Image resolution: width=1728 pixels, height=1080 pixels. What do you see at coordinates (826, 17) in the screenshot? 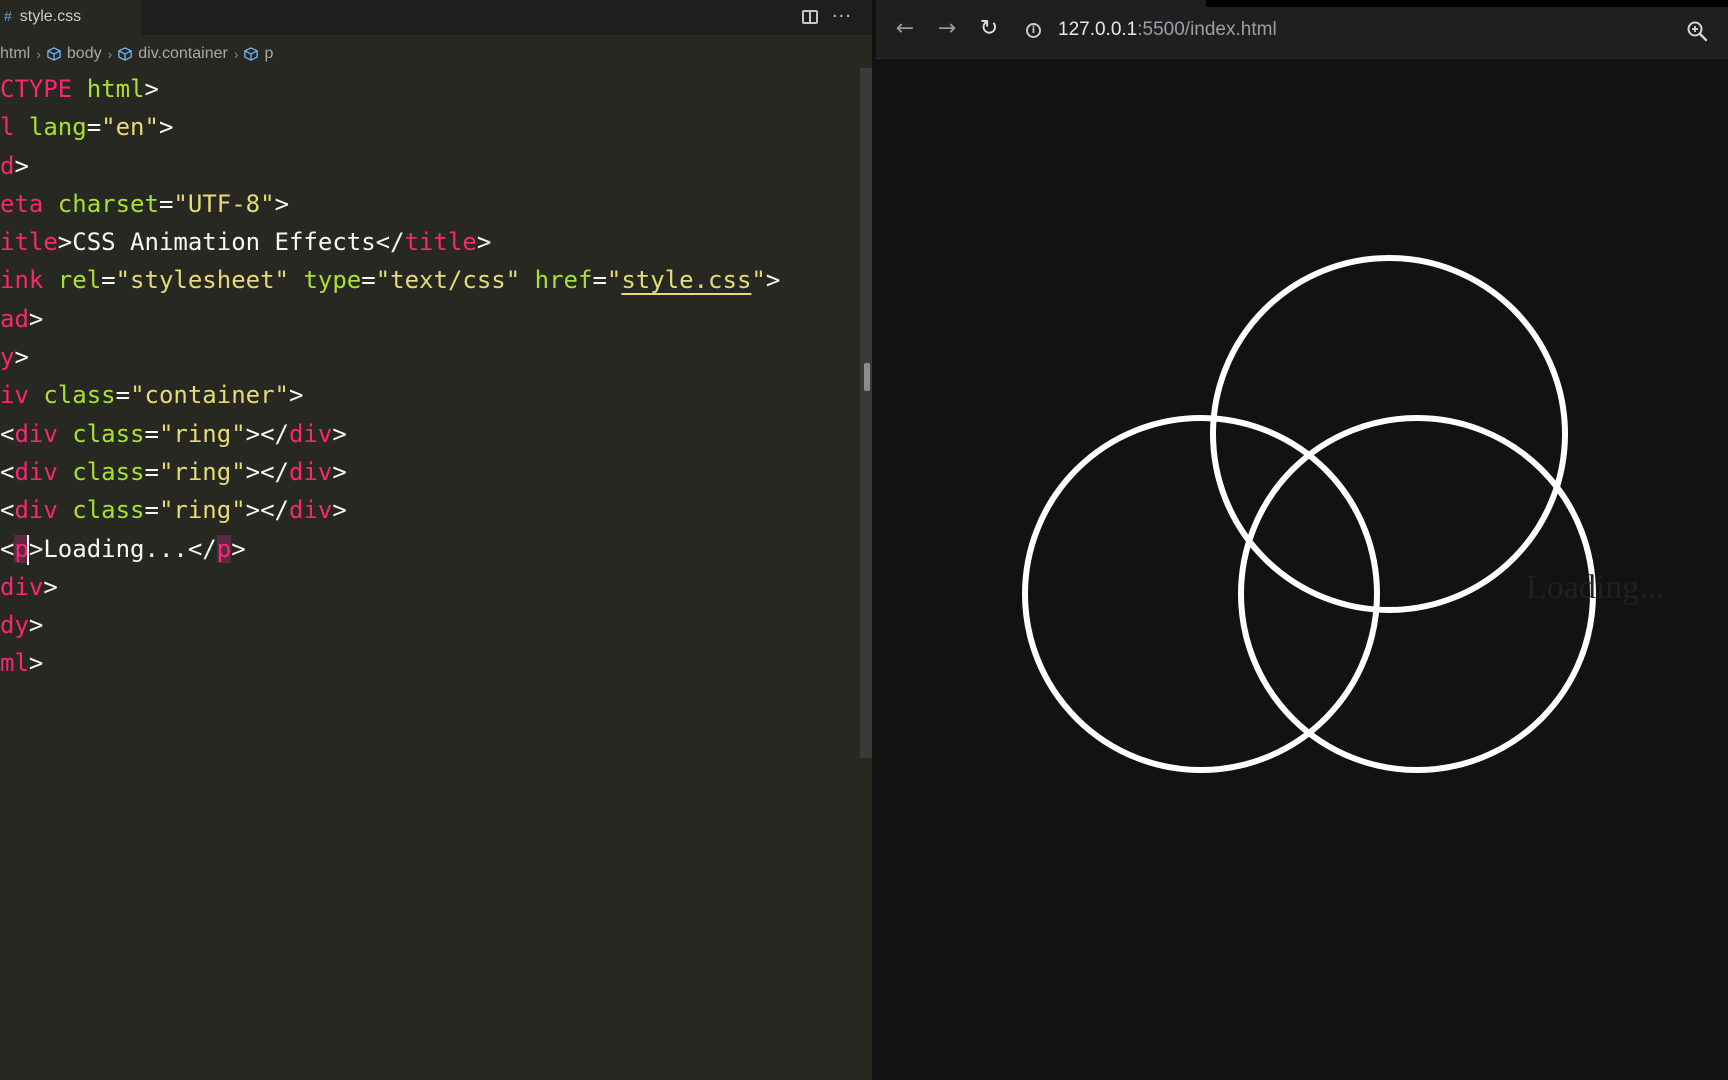
I see `tab-actions: ···` at bounding box center [826, 17].